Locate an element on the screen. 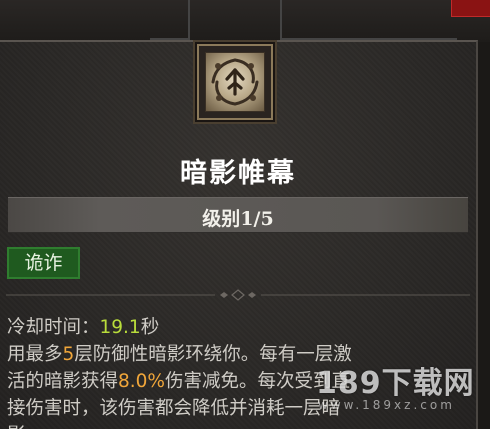  background-frame-left is located at coordinates (170, 20).